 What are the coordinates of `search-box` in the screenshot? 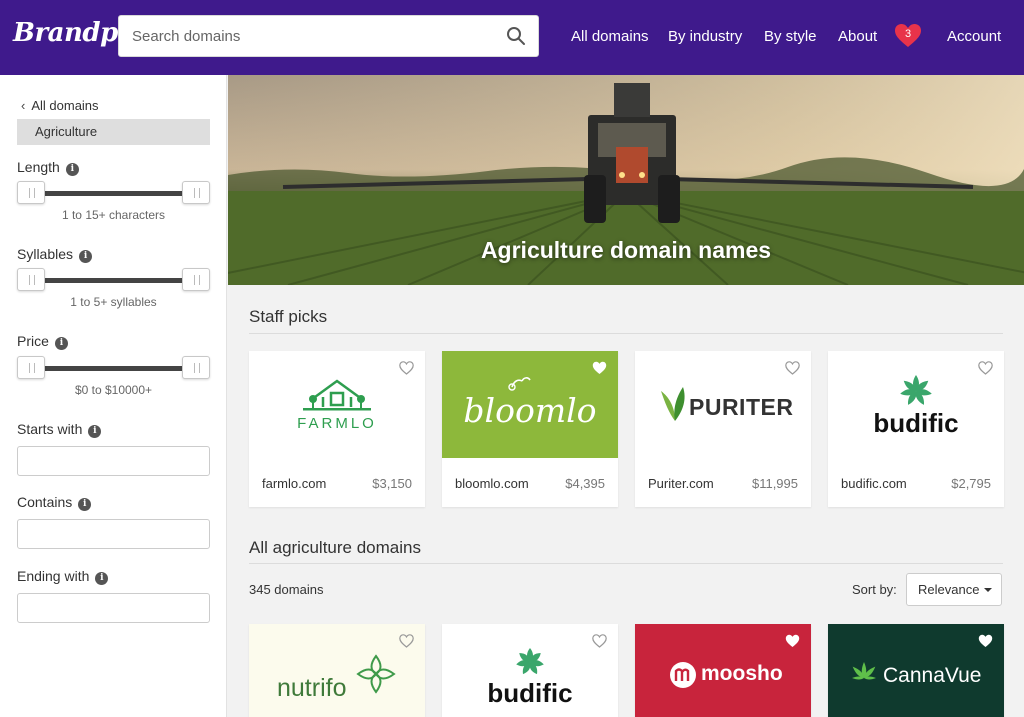 It's located at (328, 36).